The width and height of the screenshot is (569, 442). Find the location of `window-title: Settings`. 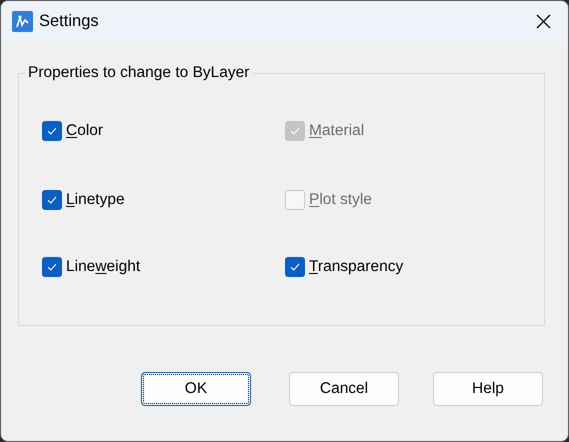

window-title: Settings is located at coordinates (69, 21).